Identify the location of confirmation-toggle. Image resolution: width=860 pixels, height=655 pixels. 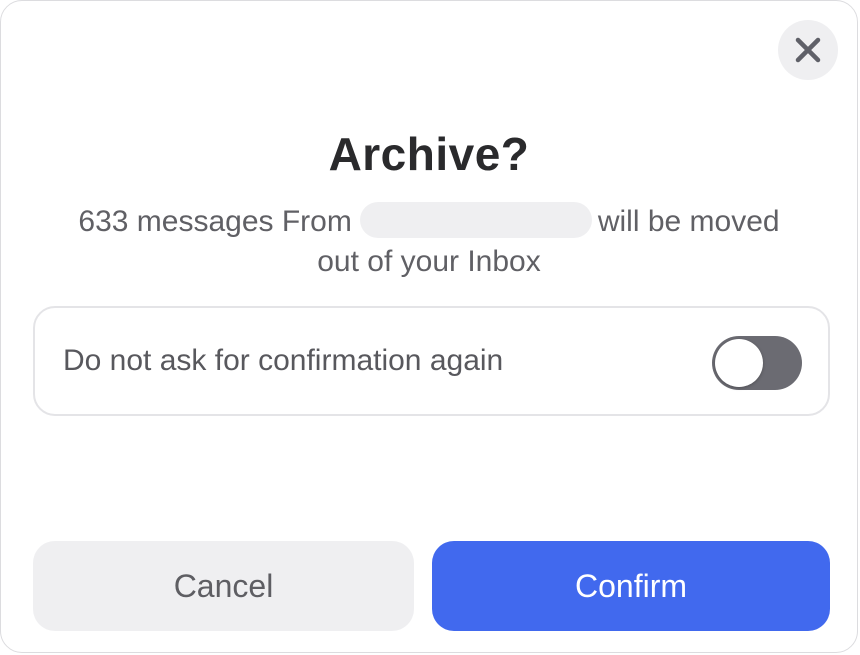
(757, 363).